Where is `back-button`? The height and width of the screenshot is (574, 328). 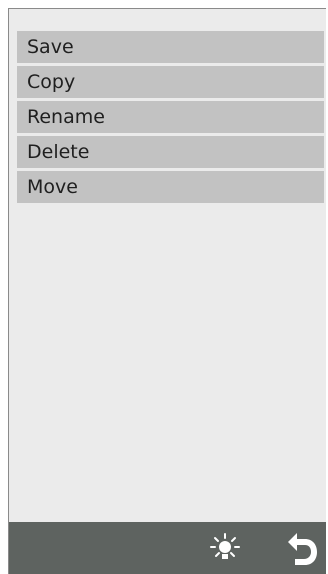
back-button is located at coordinates (303, 549).